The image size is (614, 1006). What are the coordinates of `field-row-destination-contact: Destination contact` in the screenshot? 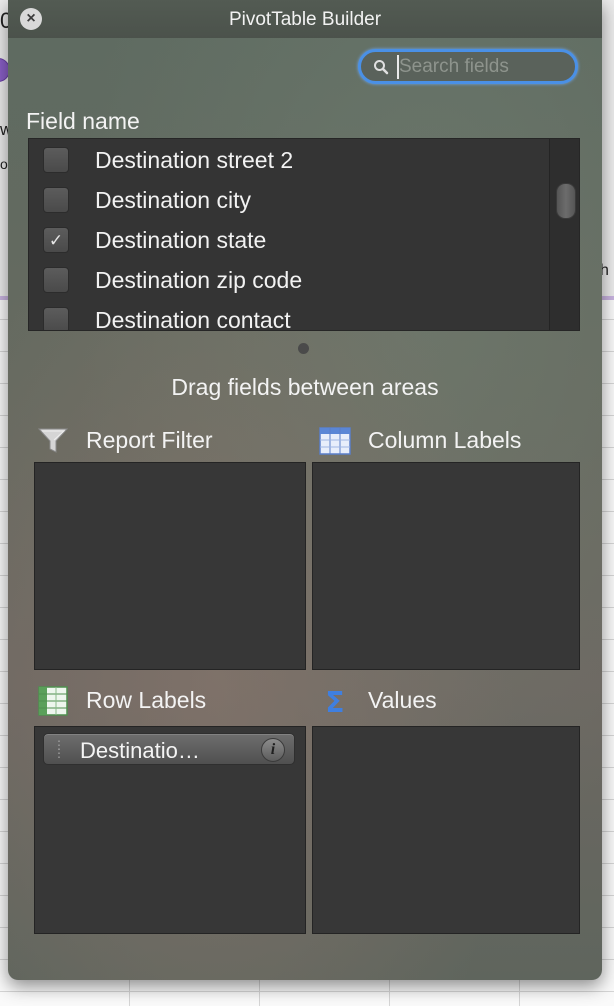 It's located at (289, 315).